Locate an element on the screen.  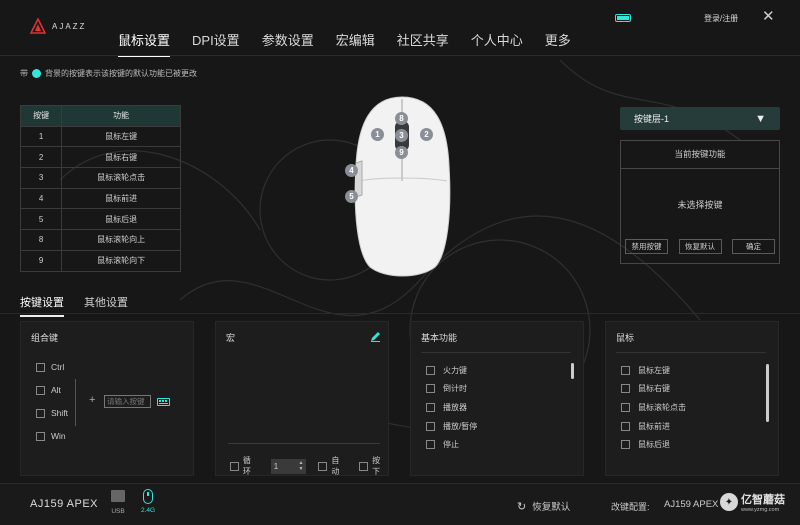
table-row: 5 鼠标后退 is located at coordinates (100, 219).